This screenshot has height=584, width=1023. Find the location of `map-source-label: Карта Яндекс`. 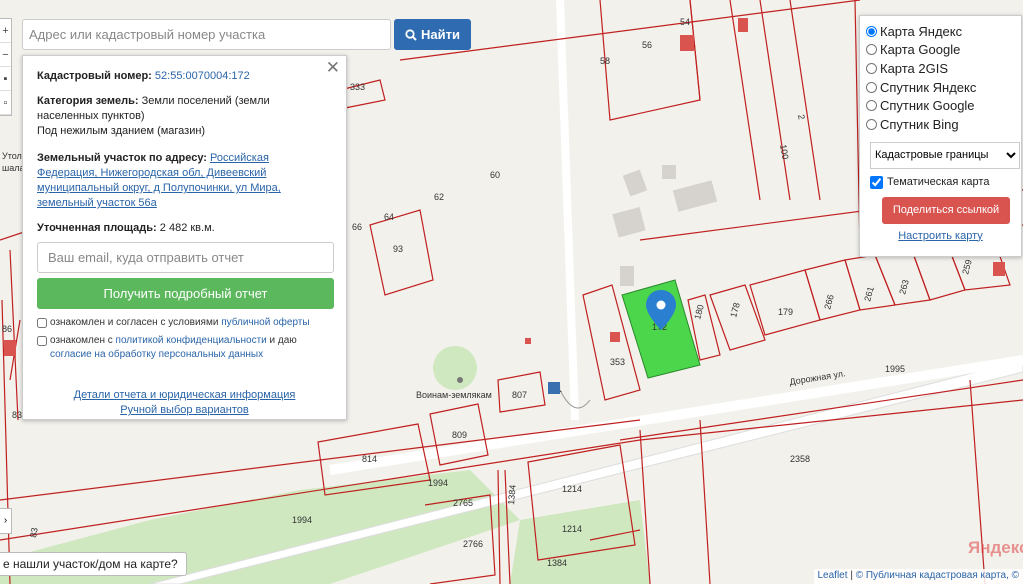

map-source-label: Карта Яндекс is located at coordinates (921, 31).